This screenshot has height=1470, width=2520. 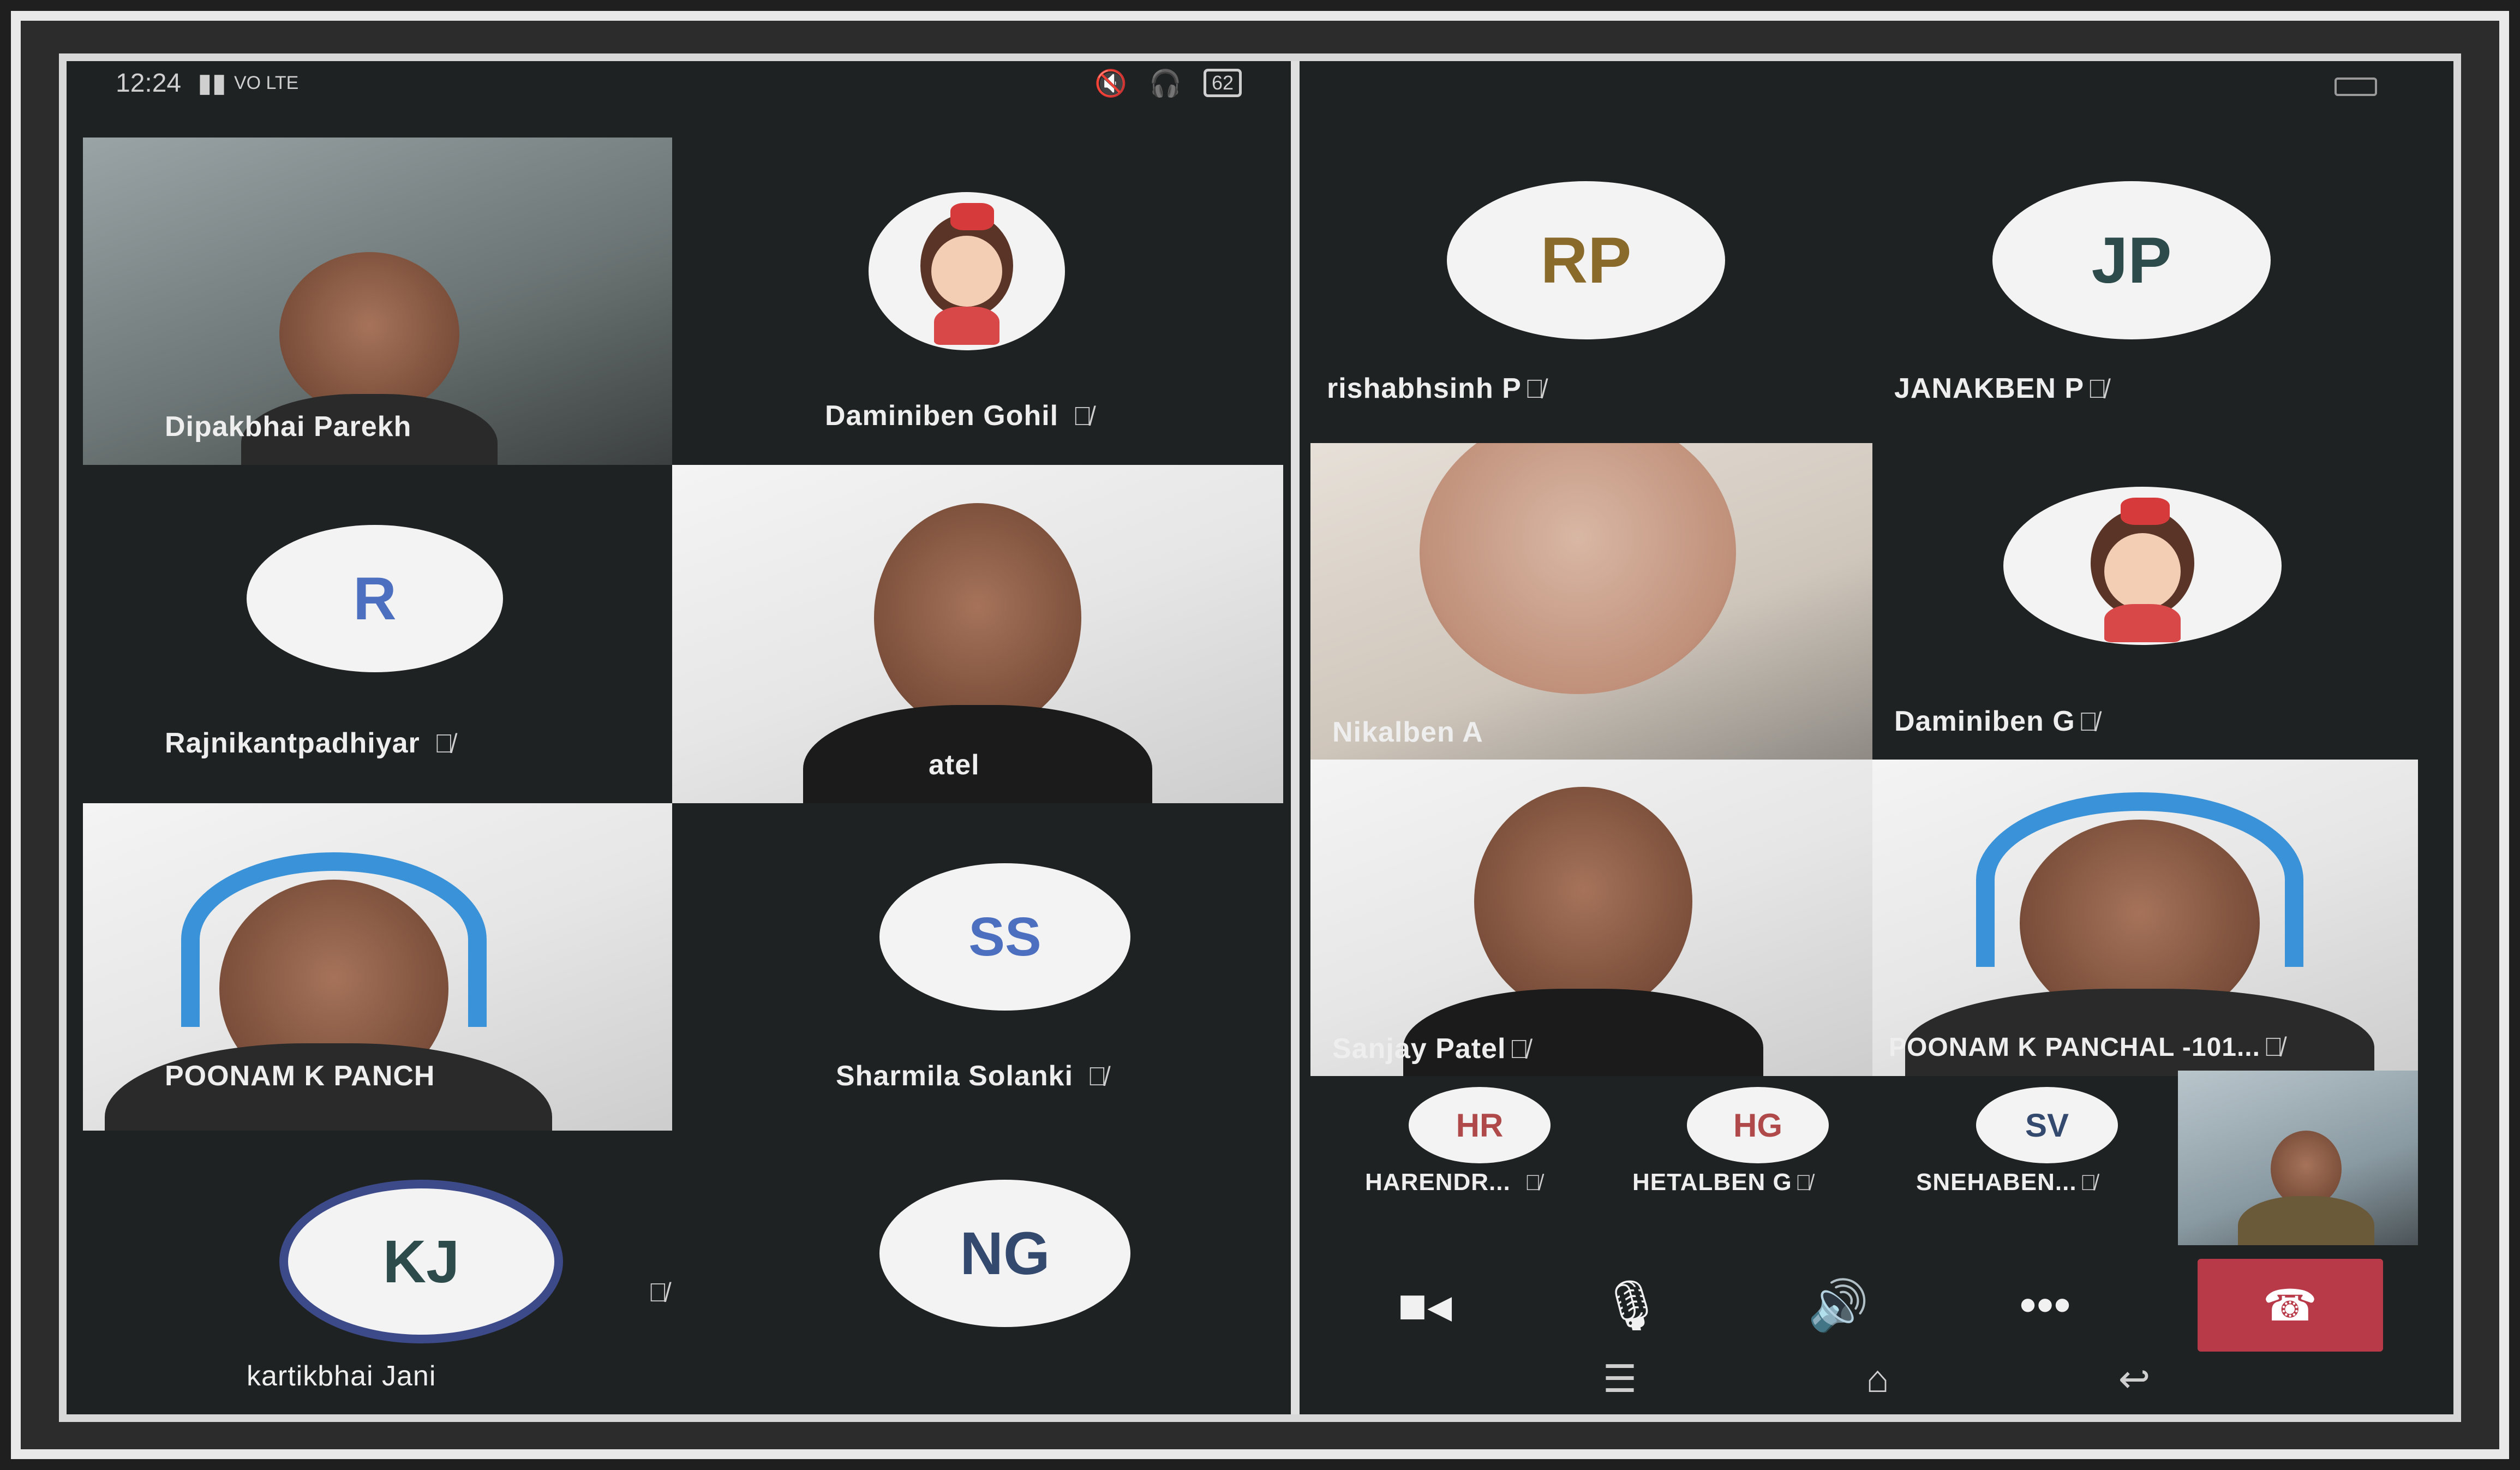 I want to click on status-bar: 12:24 ▮▮ VO LTE 🔇 🎧 62, so click(x=679, y=83).